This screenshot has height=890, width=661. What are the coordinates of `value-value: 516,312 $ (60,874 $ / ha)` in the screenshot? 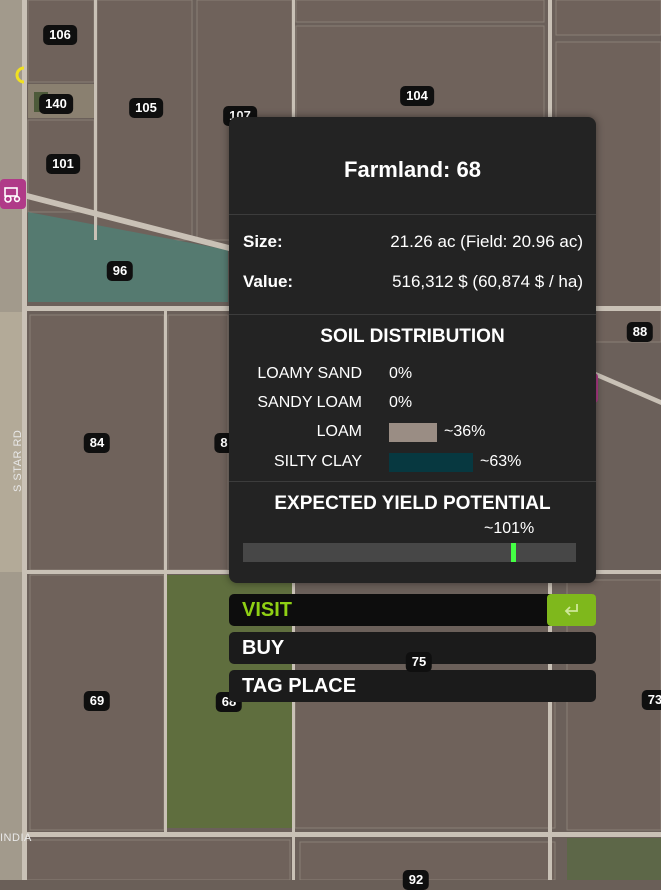 It's located at (487, 281).